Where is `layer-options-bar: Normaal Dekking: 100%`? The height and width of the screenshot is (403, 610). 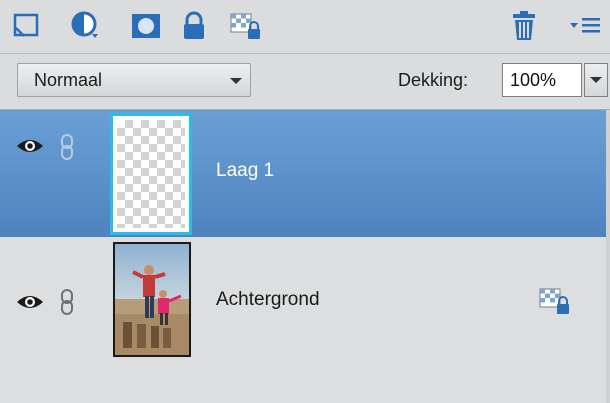 layer-options-bar: Normaal Dekking: 100% is located at coordinates (305, 82).